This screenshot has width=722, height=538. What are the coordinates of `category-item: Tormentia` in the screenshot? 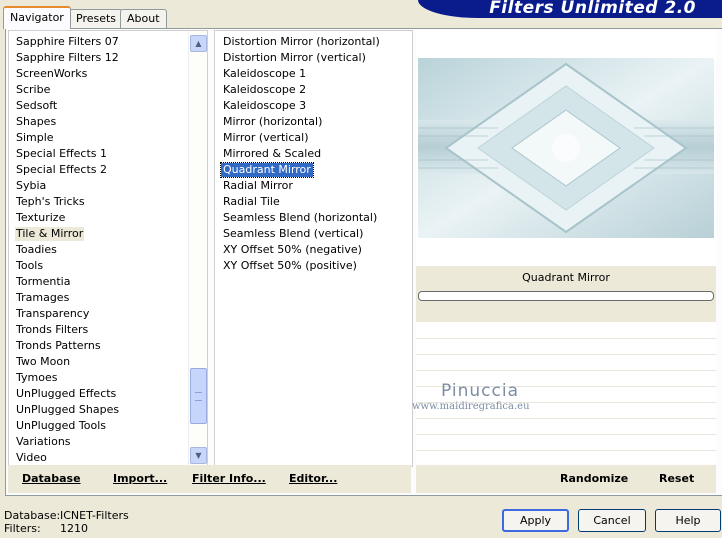 It's located at (43, 282).